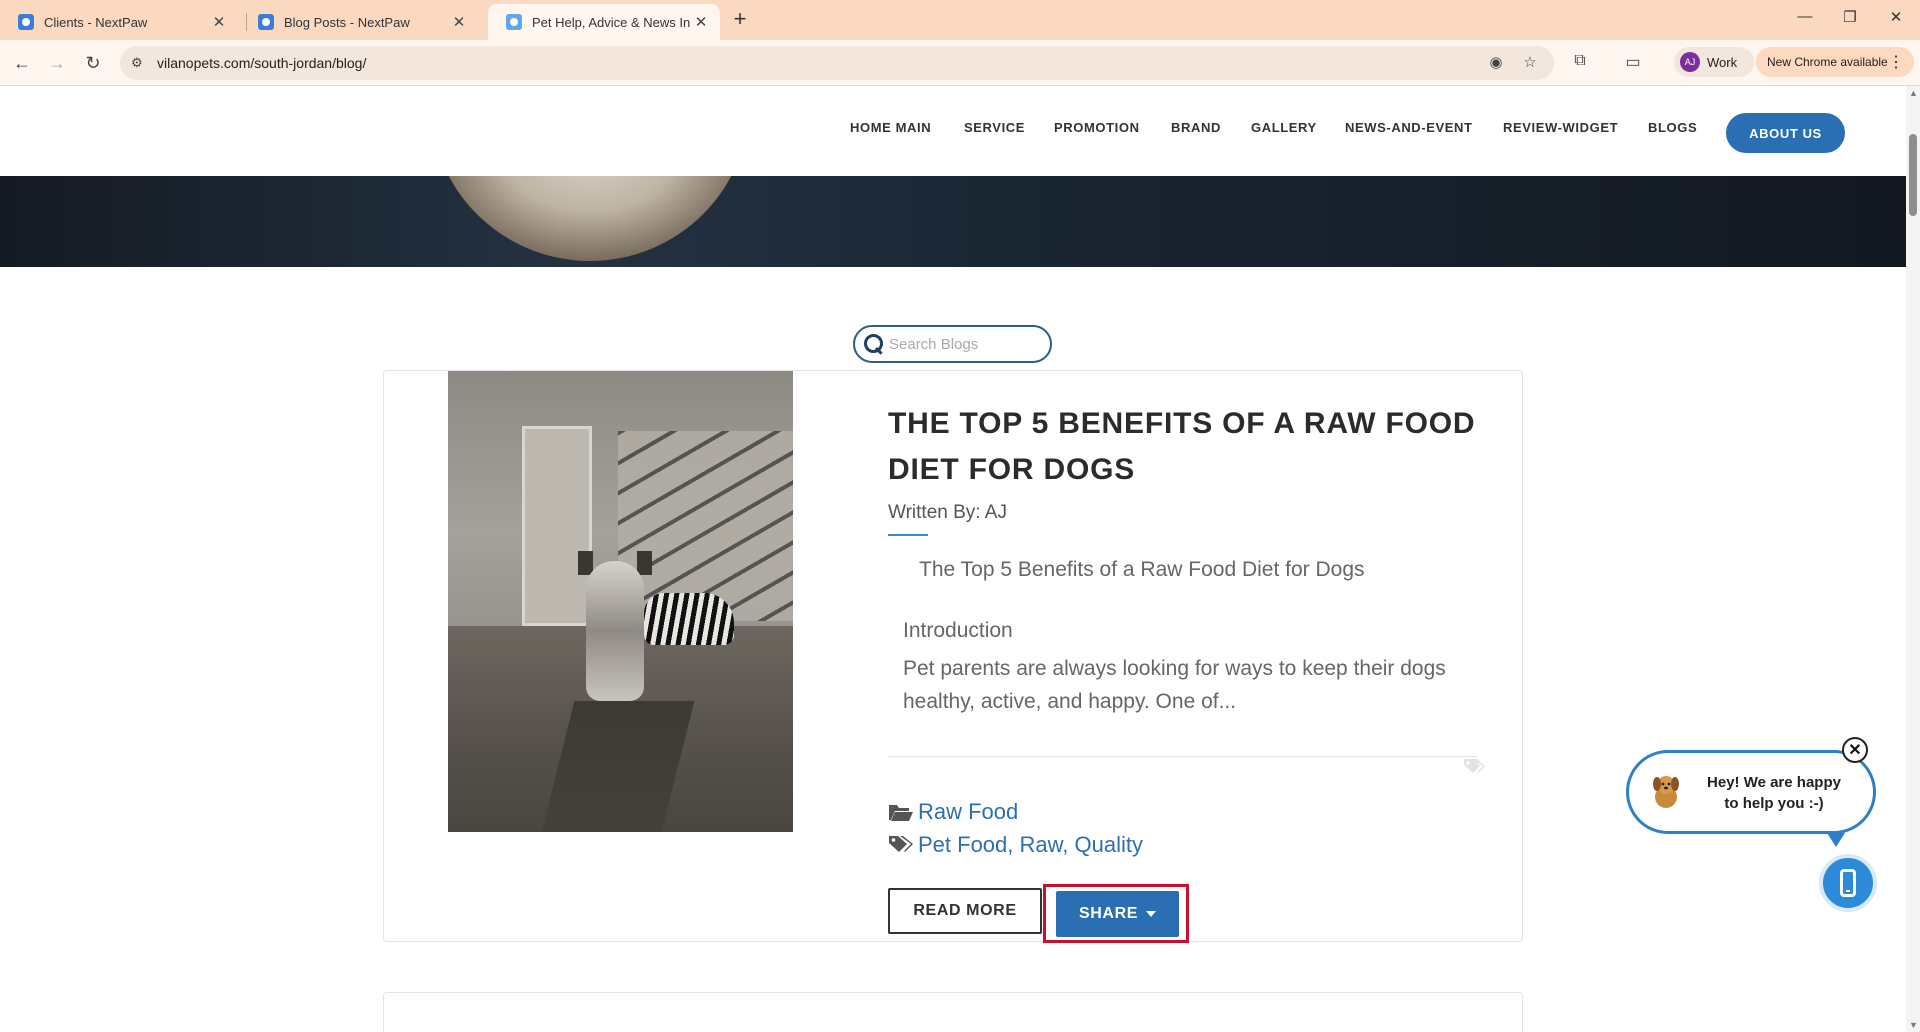  I want to click on puppy-mascot-icon, so click(1666, 792).